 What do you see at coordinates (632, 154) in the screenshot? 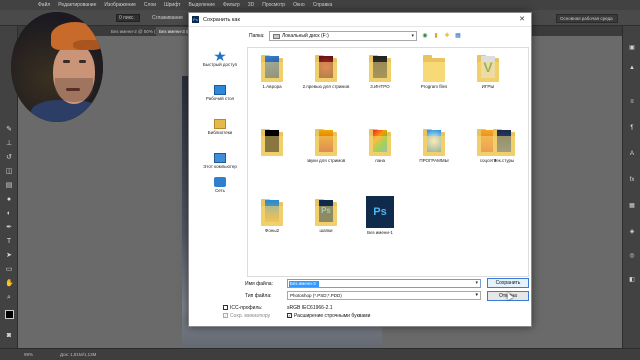
I see `character-panel-icon: A` at bounding box center [632, 154].